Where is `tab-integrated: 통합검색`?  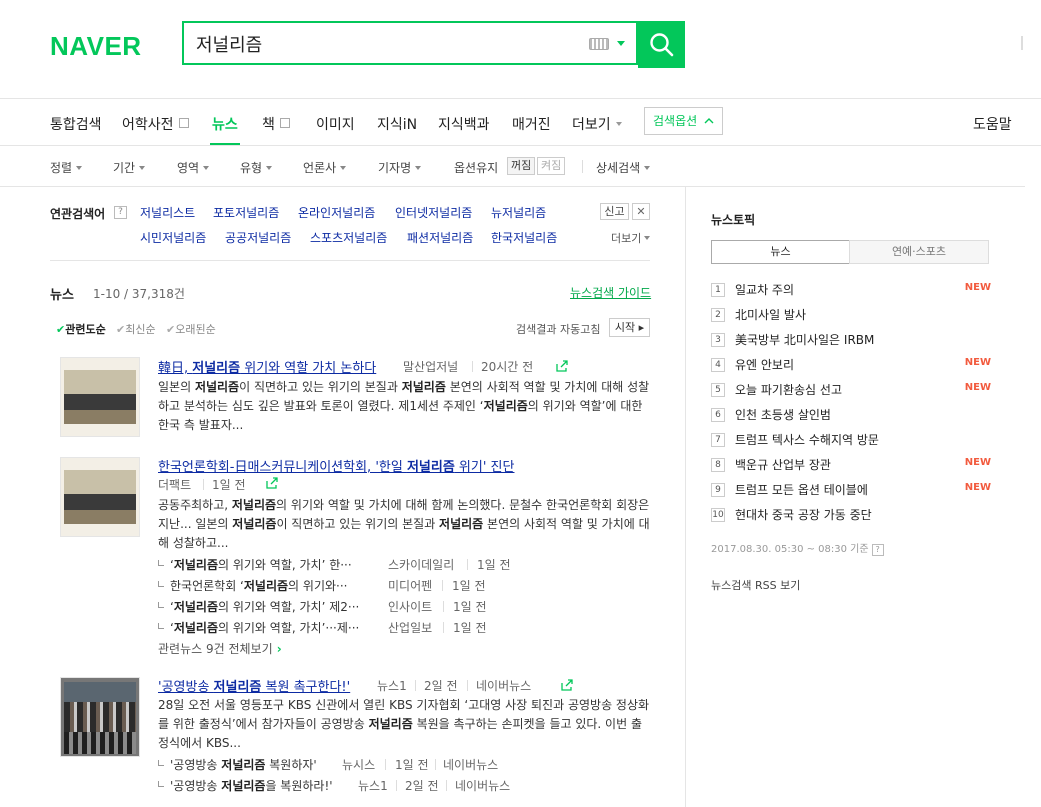 tab-integrated: 통합검색 is located at coordinates (76, 124).